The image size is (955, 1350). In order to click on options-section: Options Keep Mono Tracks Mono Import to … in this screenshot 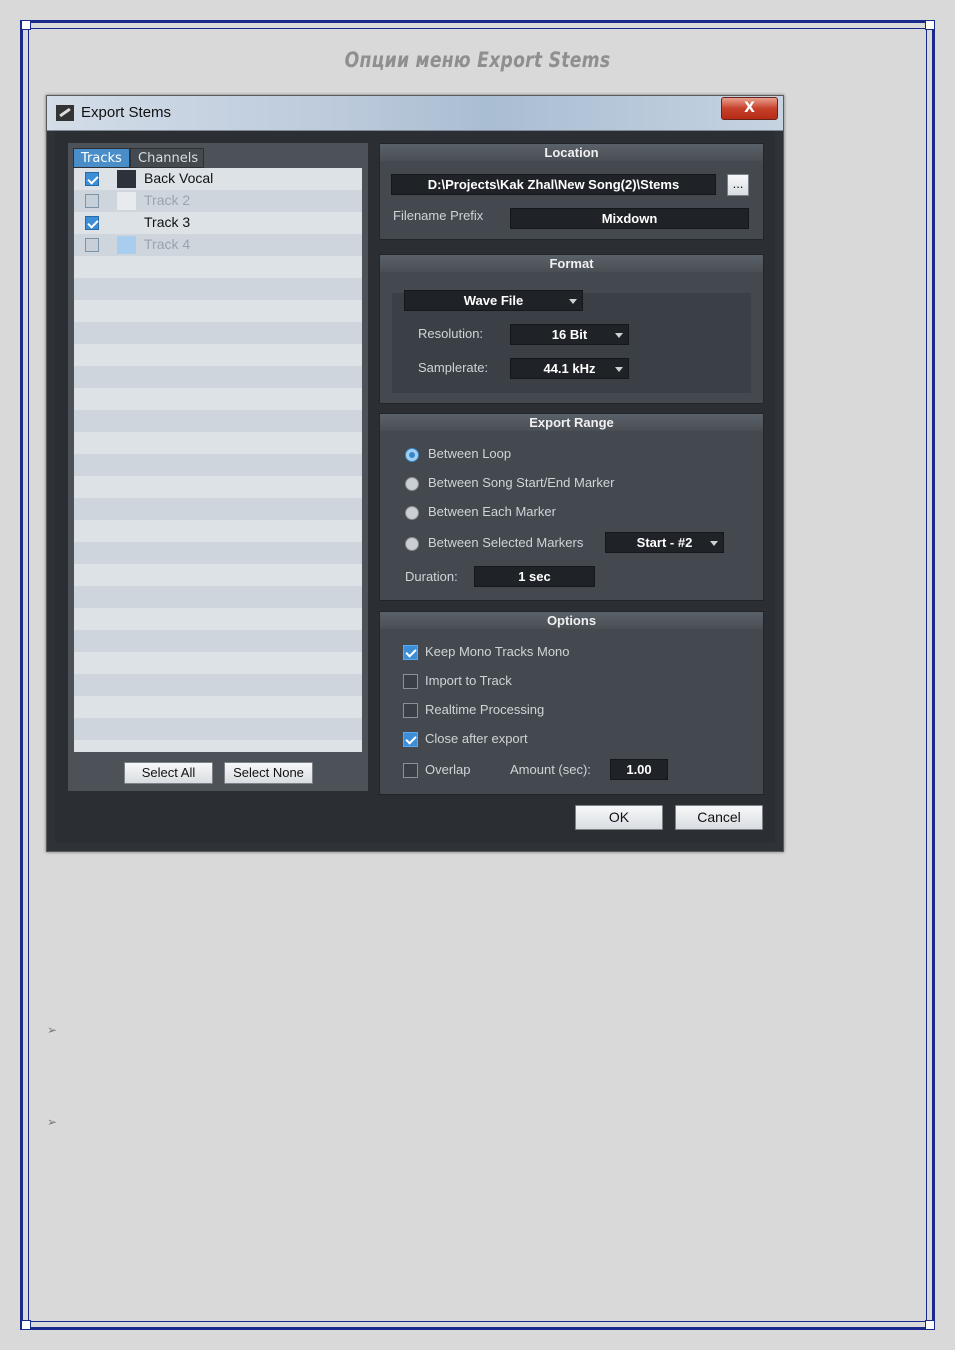, I will do `click(571, 703)`.